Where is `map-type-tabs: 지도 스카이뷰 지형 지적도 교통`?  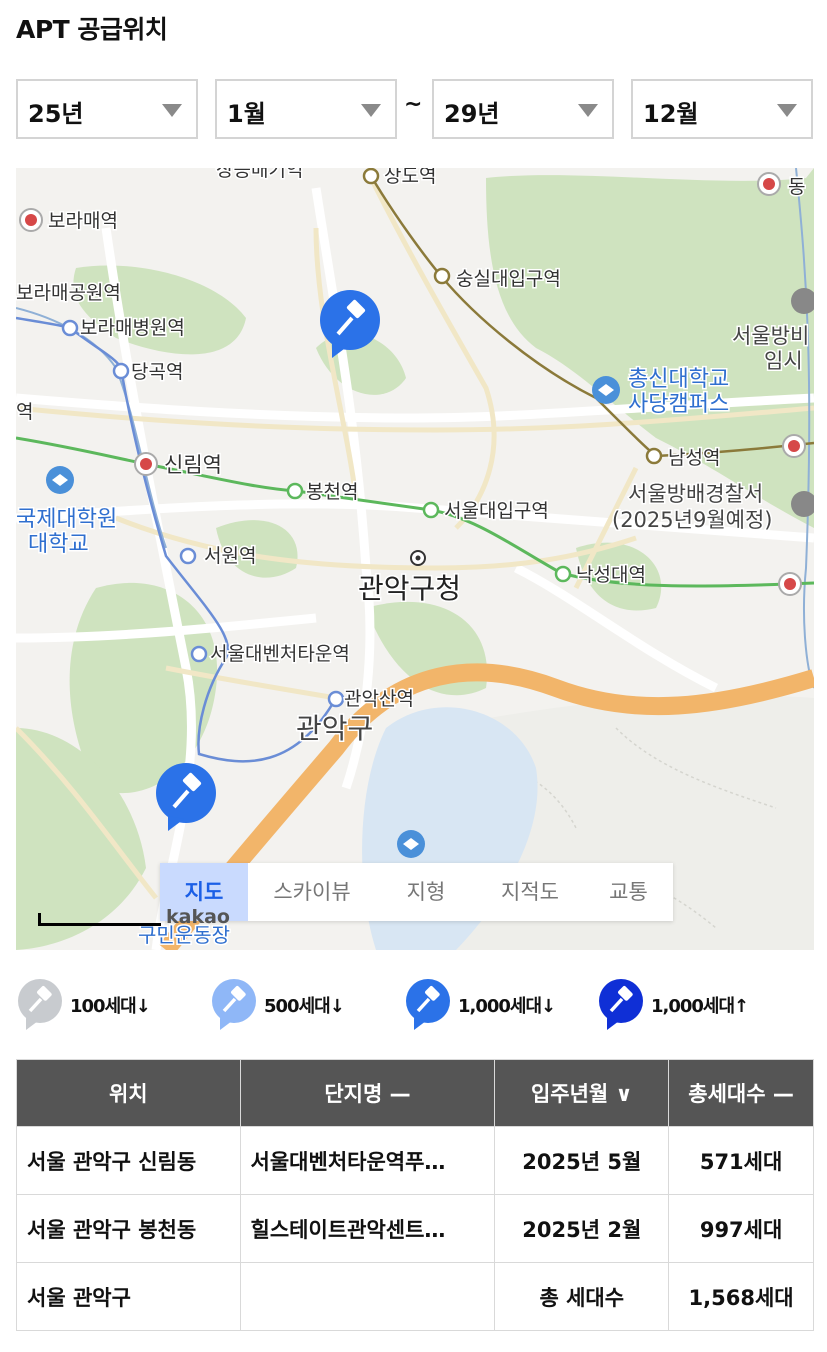 map-type-tabs: 지도 스카이뷰 지형 지적도 교통 is located at coordinates (416, 892).